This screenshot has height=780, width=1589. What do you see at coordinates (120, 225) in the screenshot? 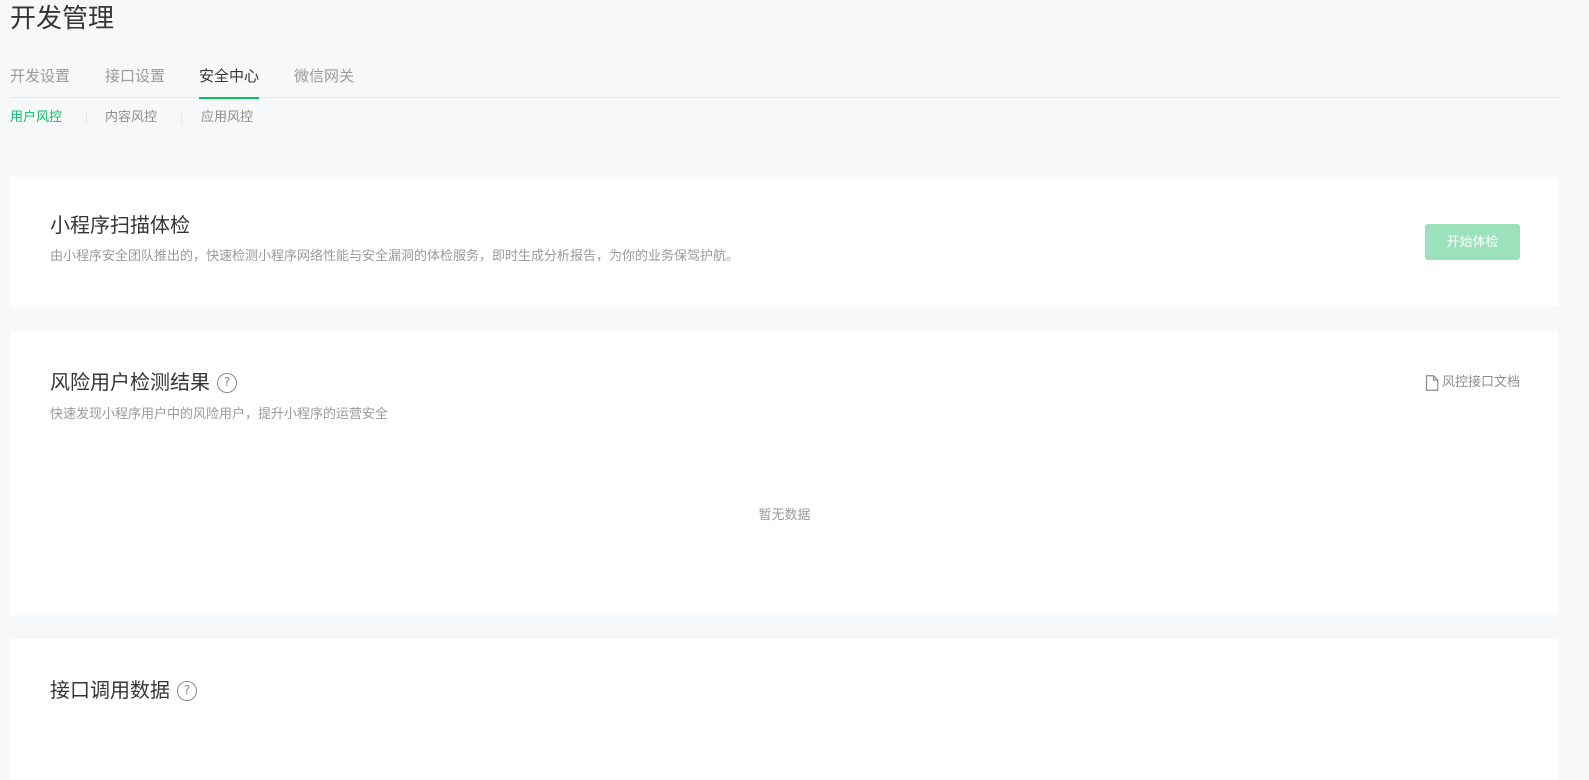
I see `scan-card-title: 小程序扫描体检` at bounding box center [120, 225].